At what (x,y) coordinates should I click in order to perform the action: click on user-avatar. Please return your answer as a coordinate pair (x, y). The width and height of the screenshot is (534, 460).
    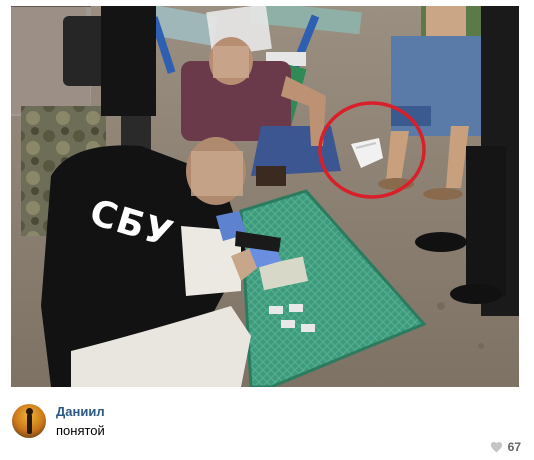
    Looking at the image, I should click on (29, 421).